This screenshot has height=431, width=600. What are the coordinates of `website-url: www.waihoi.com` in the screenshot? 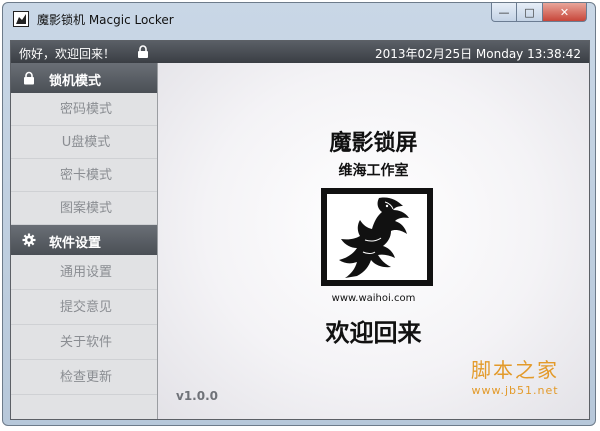 It's located at (373, 298).